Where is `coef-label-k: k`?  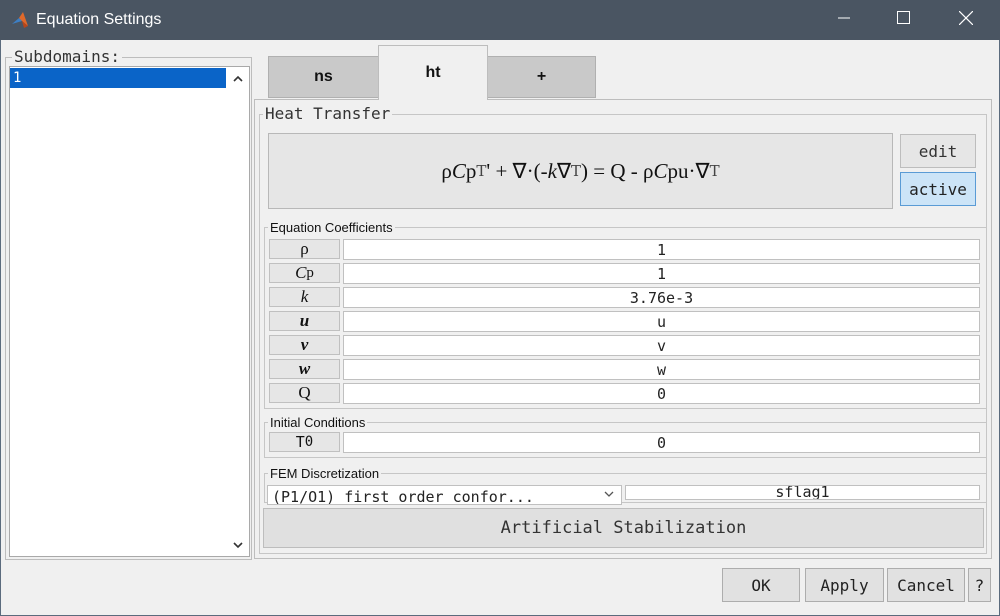 coef-label-k: k is located at coordinates (304, 297).